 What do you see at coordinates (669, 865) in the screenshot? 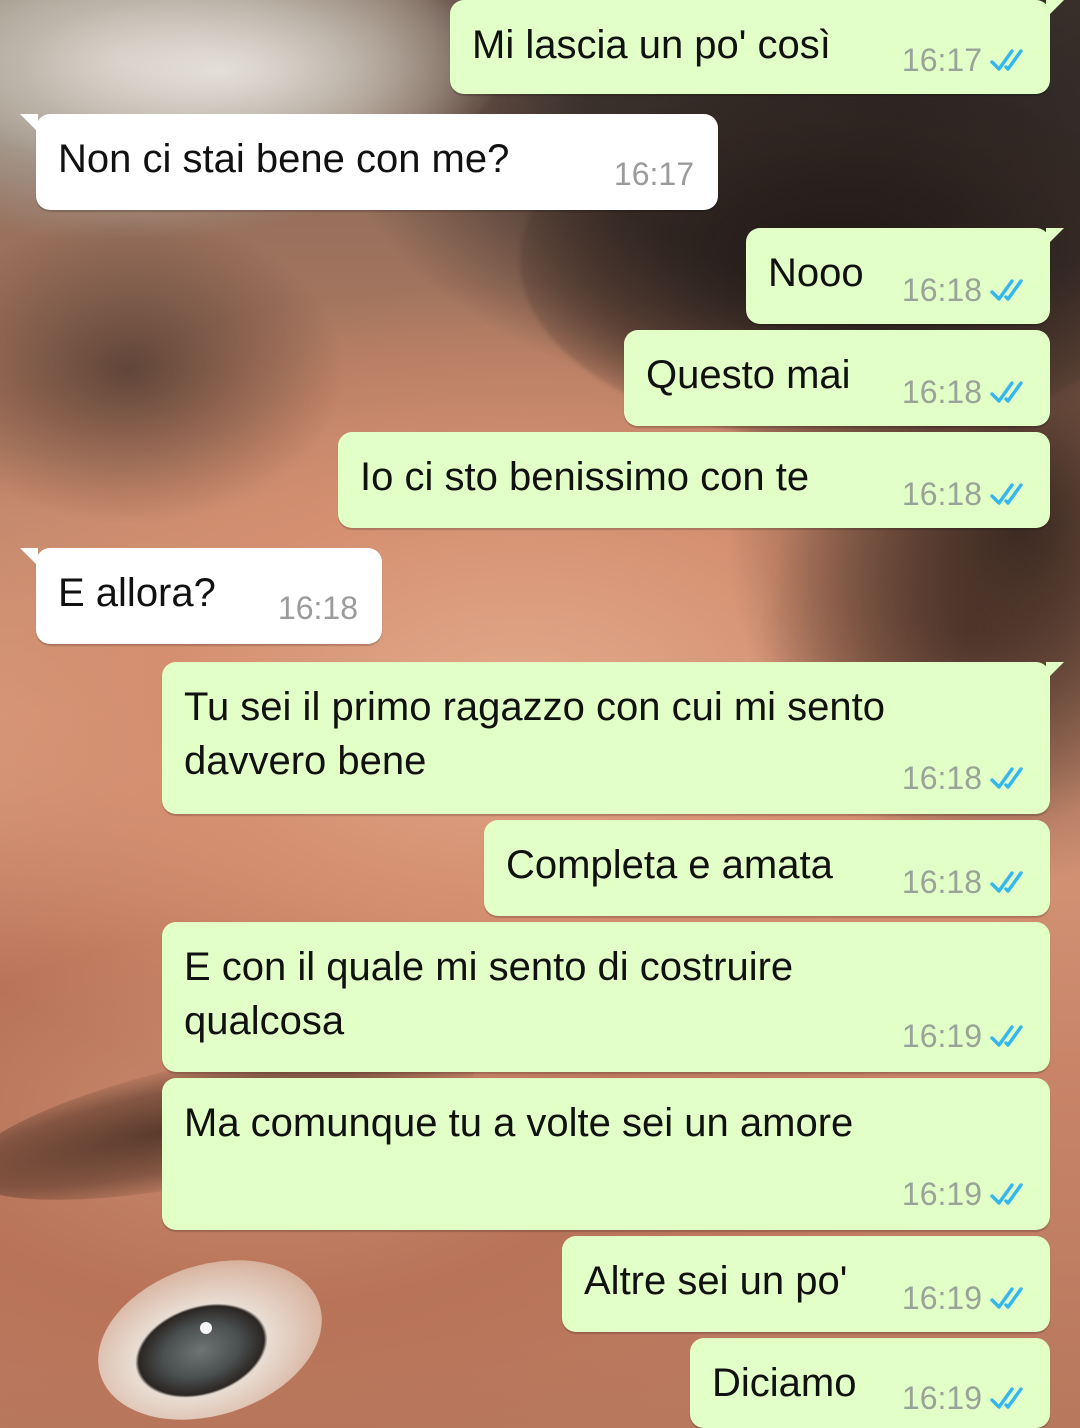
I see `message-text: Completa e amata` at bounding box center [669, 865].